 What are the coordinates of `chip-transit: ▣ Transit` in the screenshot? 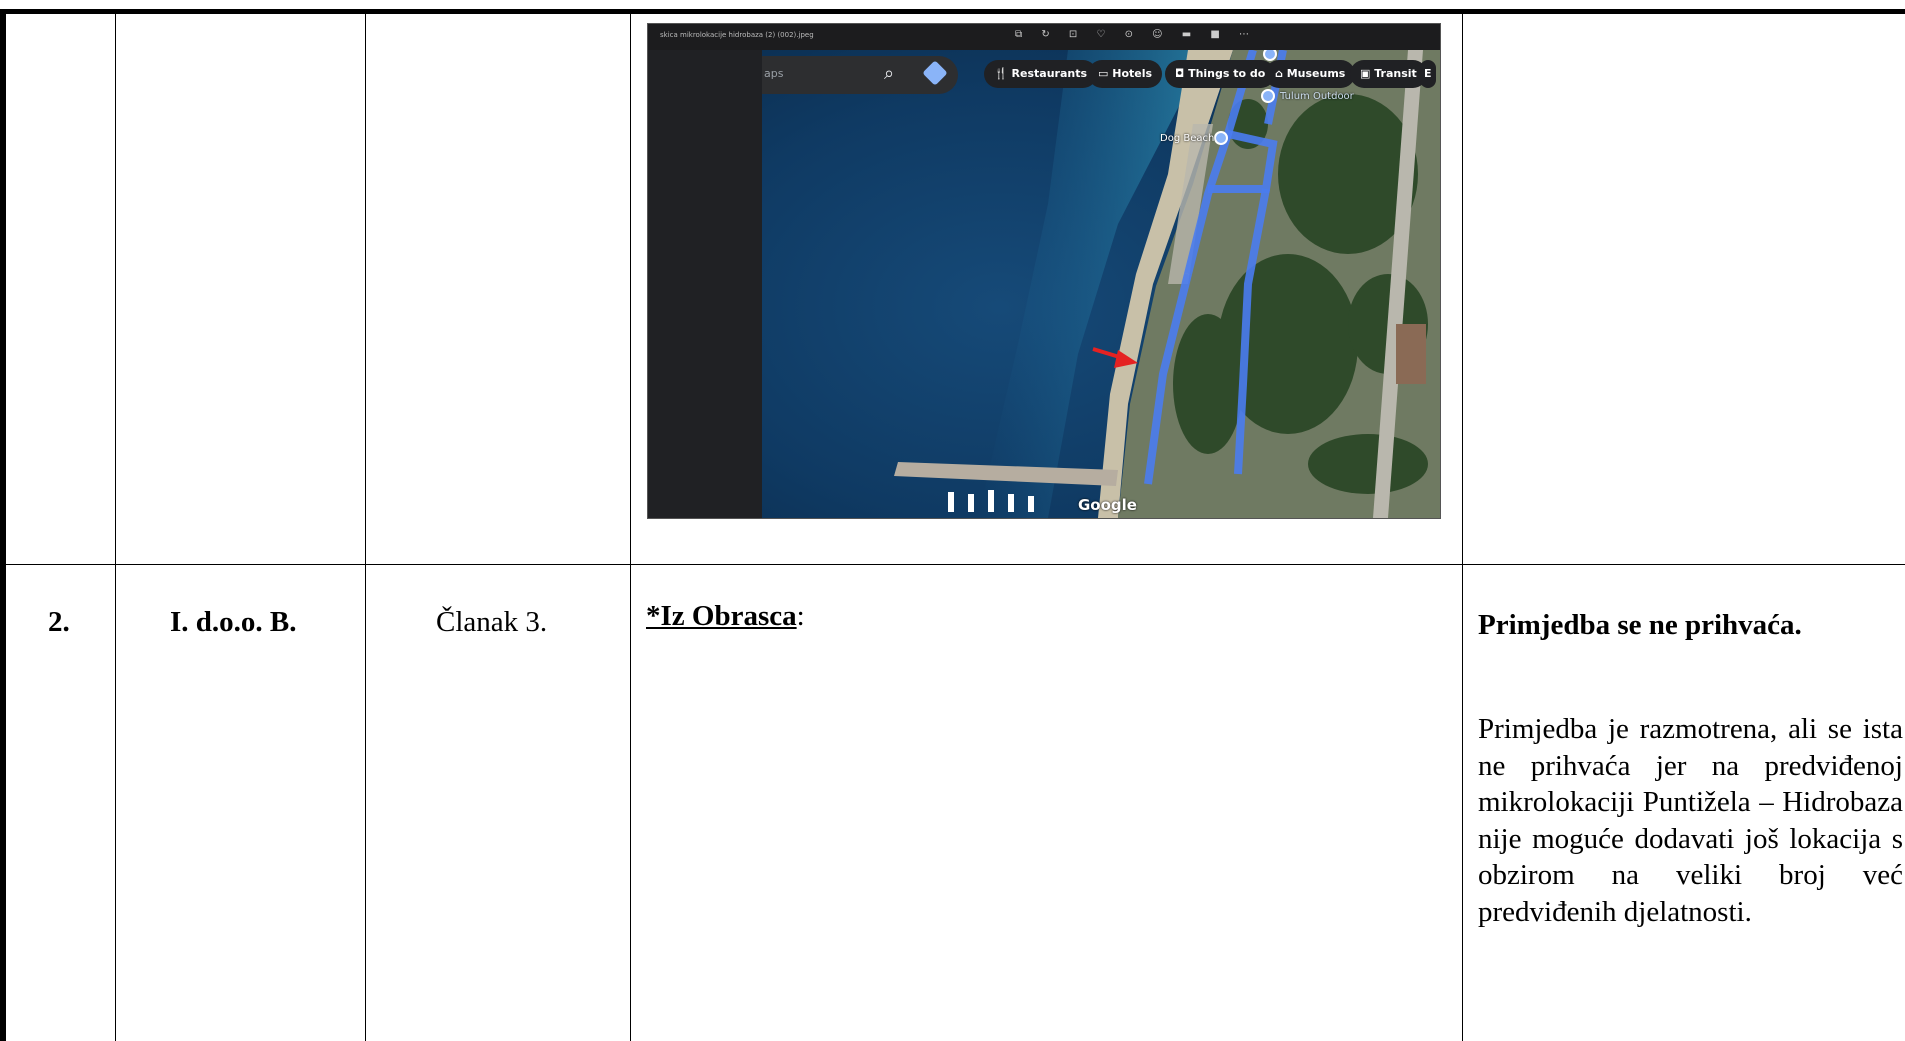 It's located at (1388, 74).